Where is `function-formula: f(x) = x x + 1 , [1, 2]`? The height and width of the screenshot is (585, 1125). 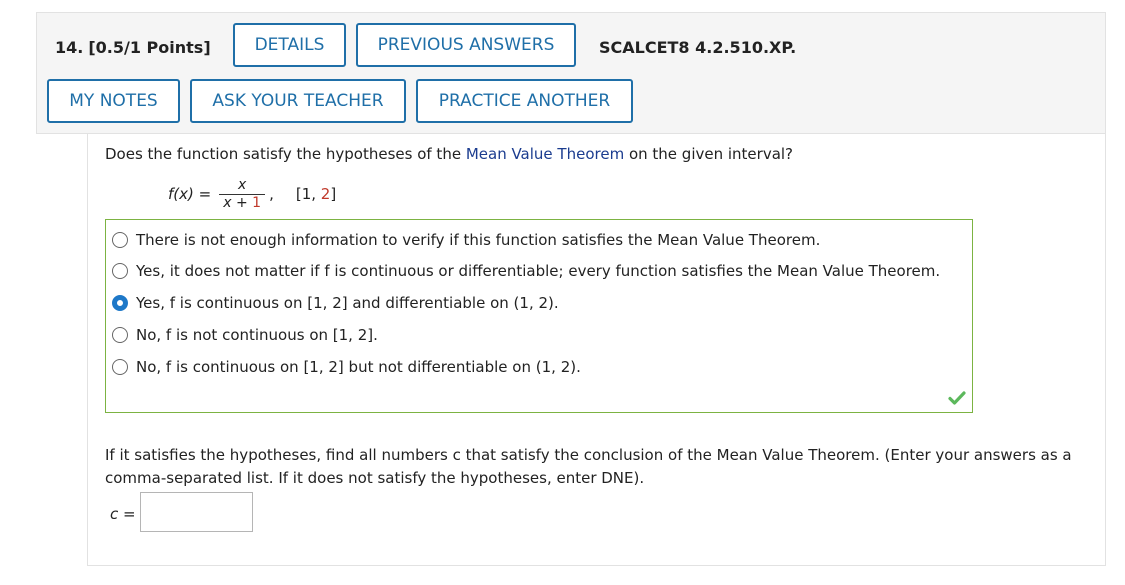
function-formula: f(x) = x x + 1 , [1, 2] is located at coordinates (252, 194).